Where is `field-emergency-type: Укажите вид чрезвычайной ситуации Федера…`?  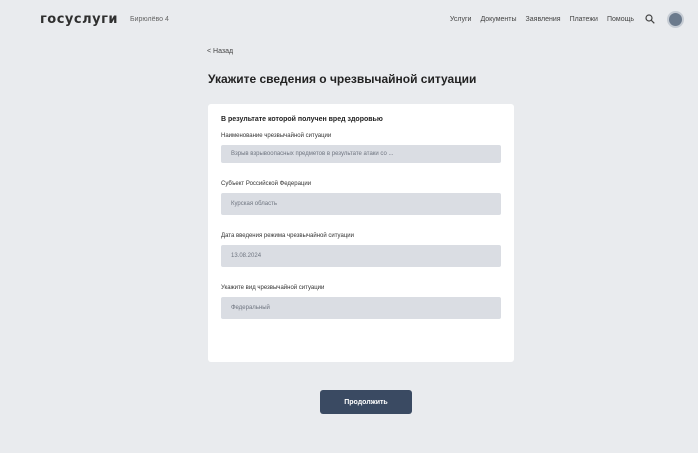
field-emergency-type: Укажите вид чрезвычайной ситуации Федера… is located at coordinates (361, 302).